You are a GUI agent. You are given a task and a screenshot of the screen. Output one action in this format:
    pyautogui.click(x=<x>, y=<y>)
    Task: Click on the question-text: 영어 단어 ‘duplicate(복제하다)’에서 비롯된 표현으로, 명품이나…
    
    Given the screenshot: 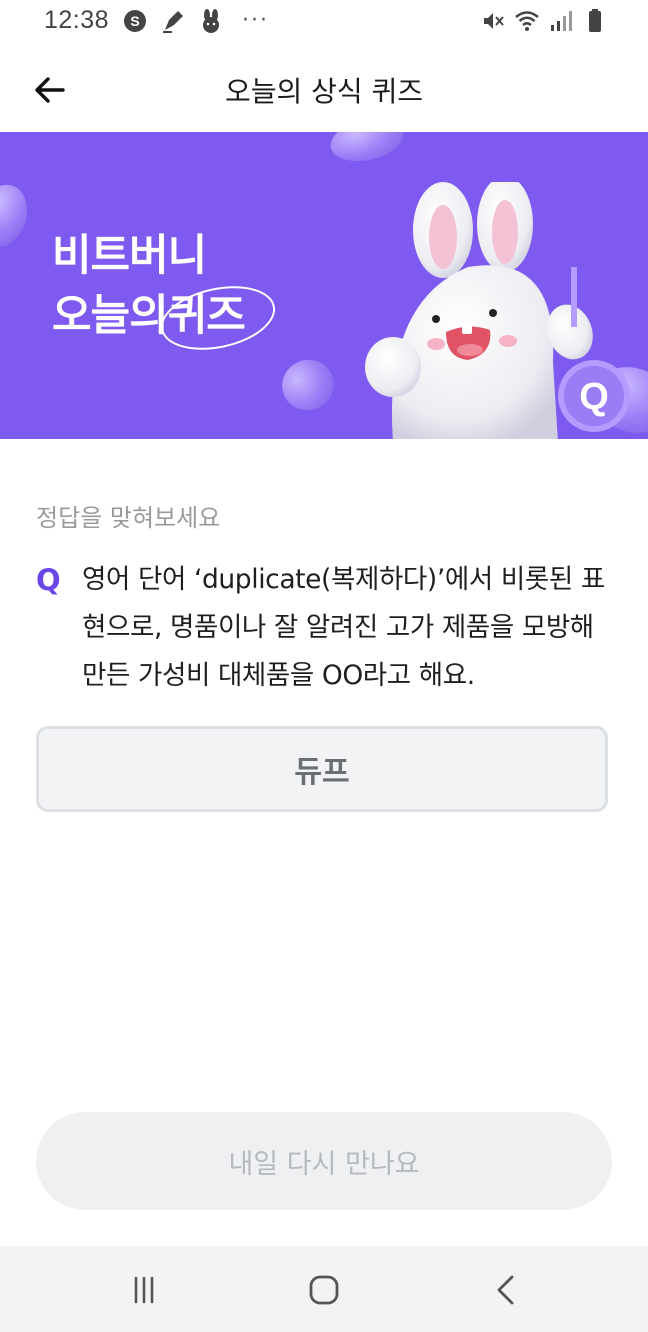 What is the action you would take?
    pyautogui.click(x=343, y=627)
    